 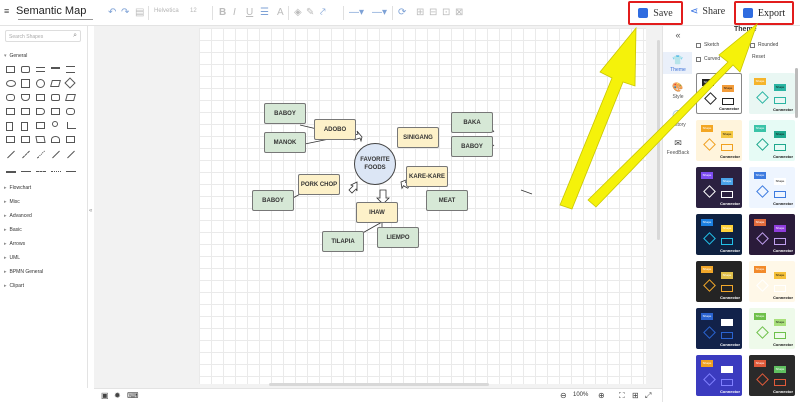 What do you see at coordinates (222, 13) in the screenshot?
I see `bold-icon: B` at bounding box center [222, 13].